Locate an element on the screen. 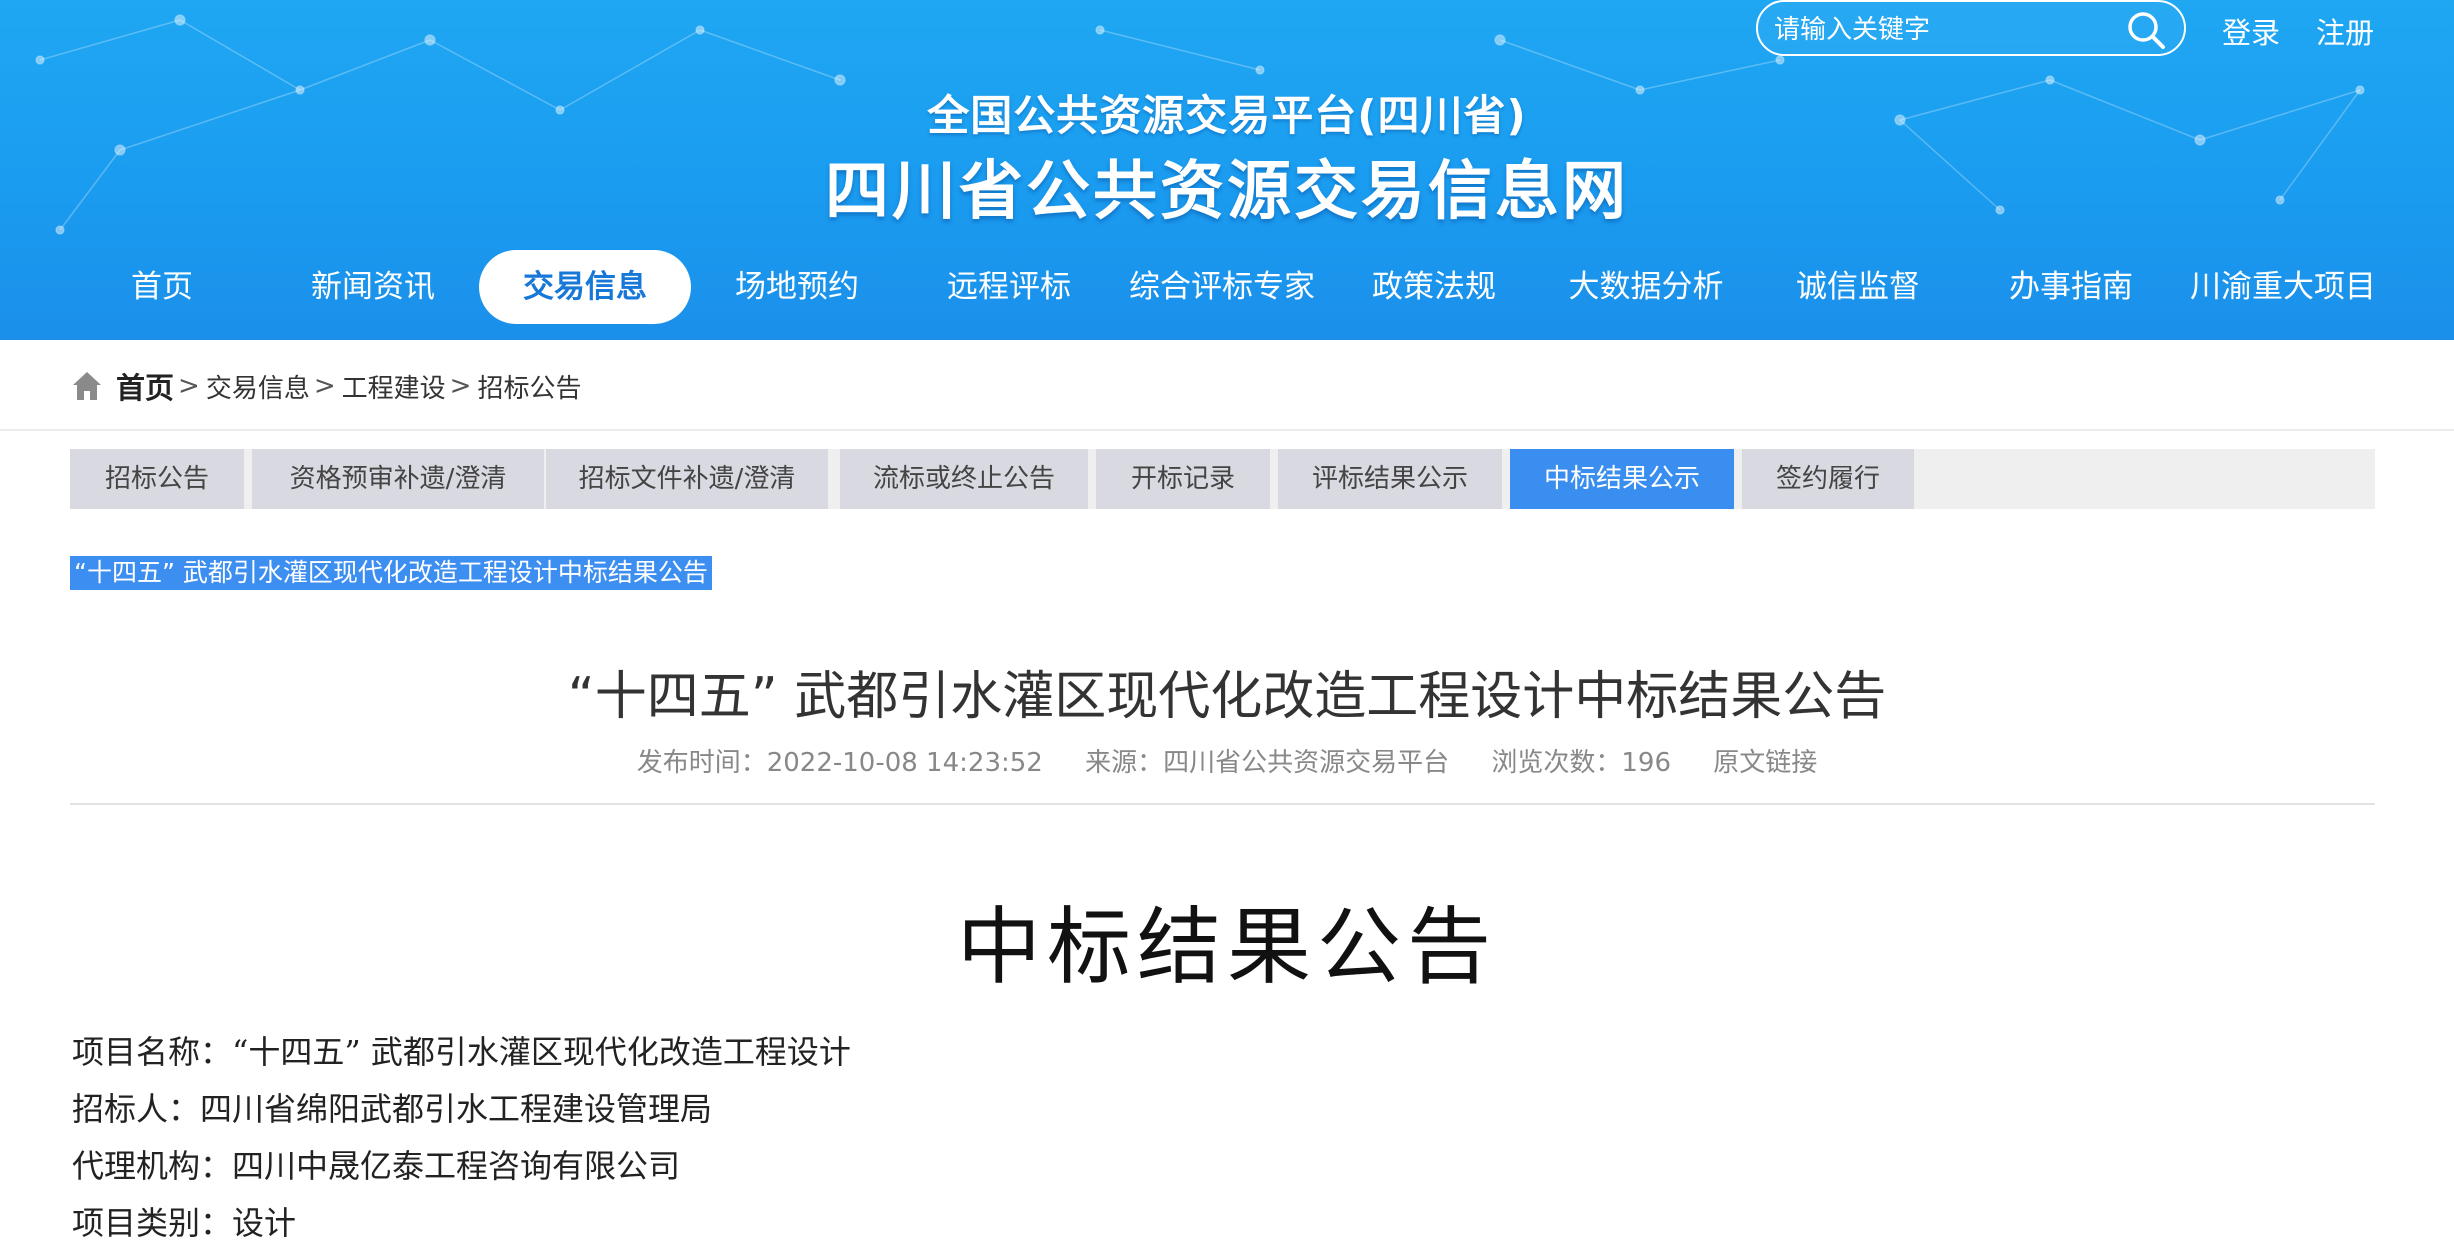 The width and height of the screenshot is (2454, 1244). tab-evaluation-result: 评标结果公示 is located at coordinates (1390, 479).